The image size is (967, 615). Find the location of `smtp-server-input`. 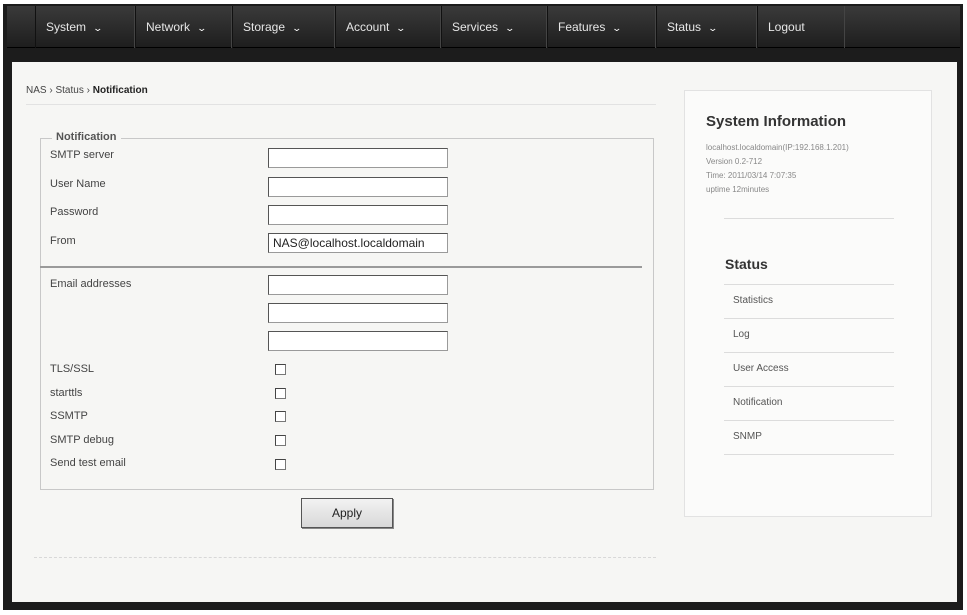

smtp-server-input is located at coordinates (358, 158).